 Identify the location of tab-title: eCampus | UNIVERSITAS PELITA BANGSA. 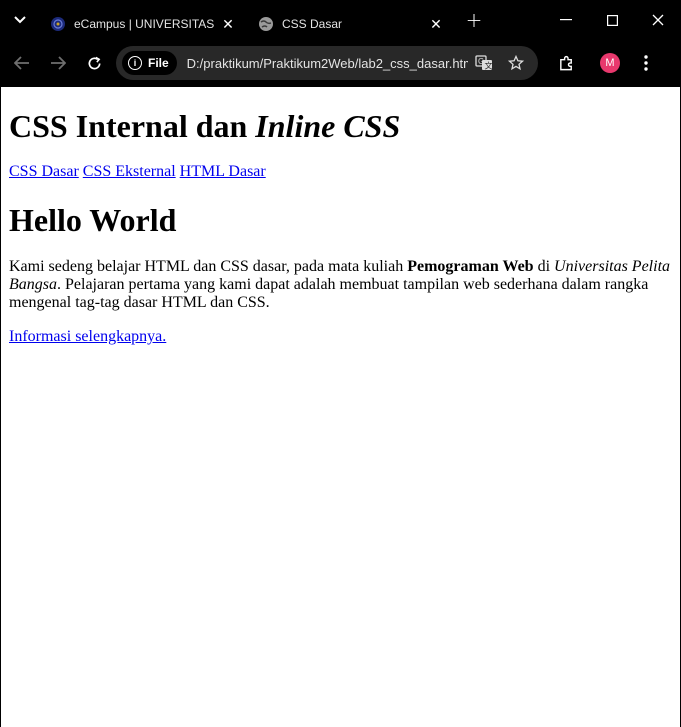
(146, 24).